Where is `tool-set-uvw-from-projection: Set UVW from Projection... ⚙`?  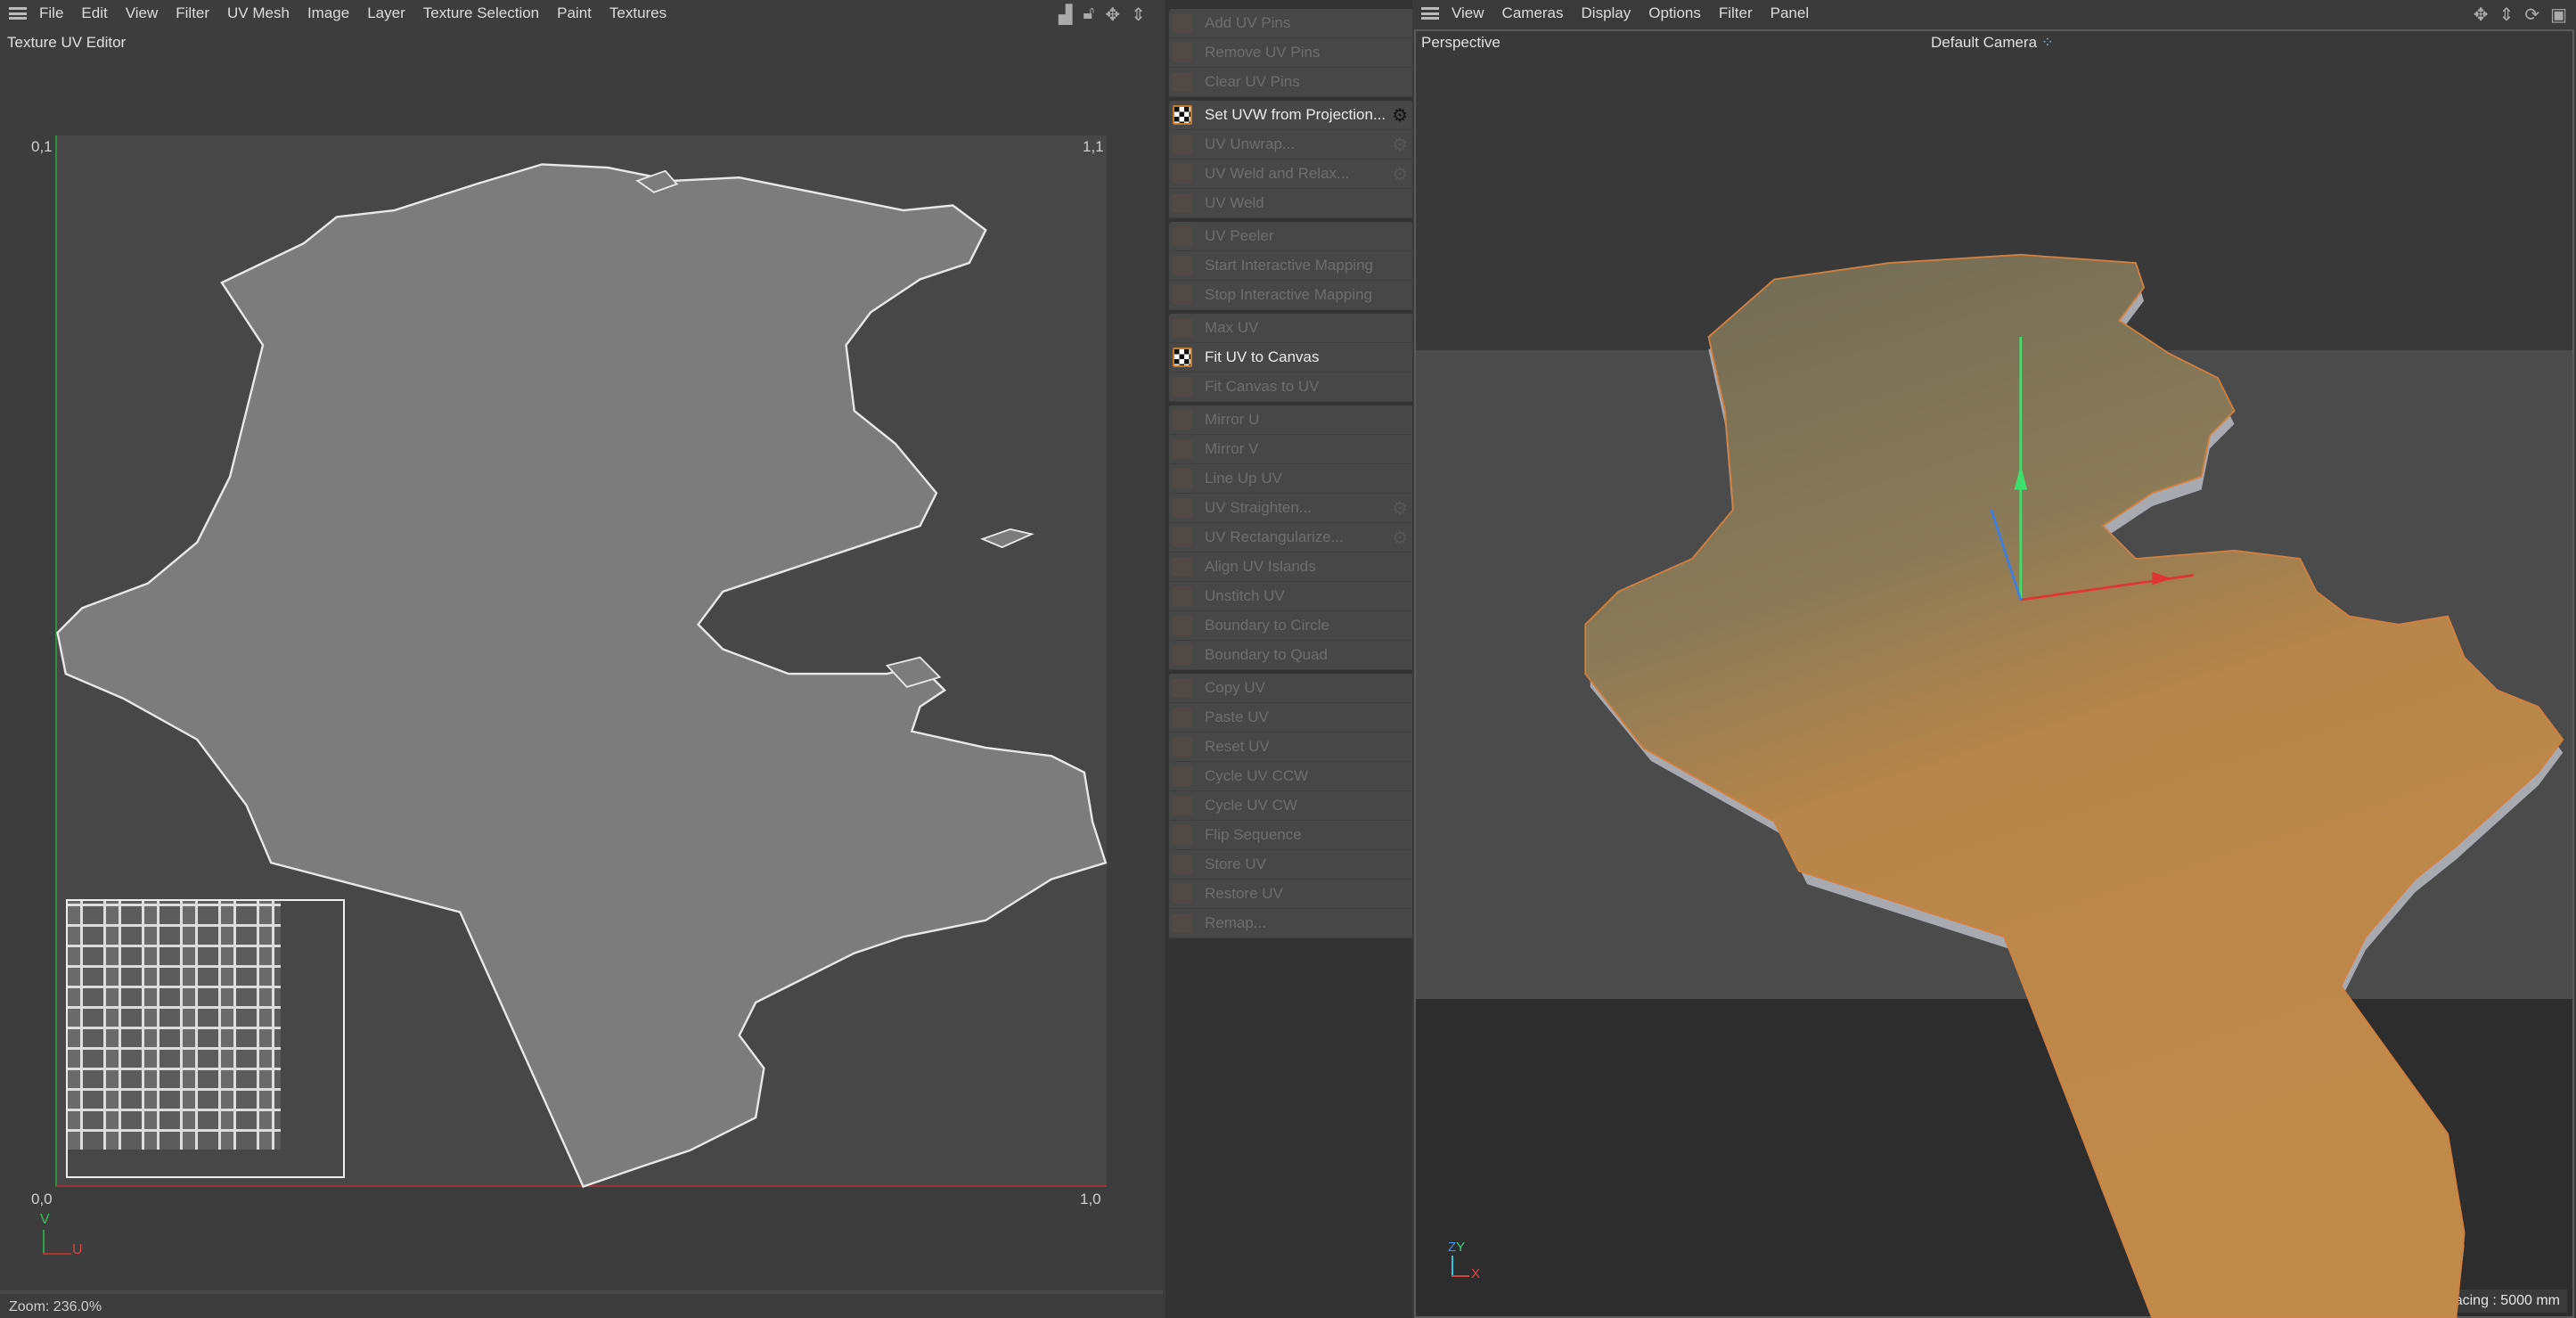
tool-set-uvw-from-projection: Set UVW from Projection... ⚙ is located at coordinates (1291, 115).